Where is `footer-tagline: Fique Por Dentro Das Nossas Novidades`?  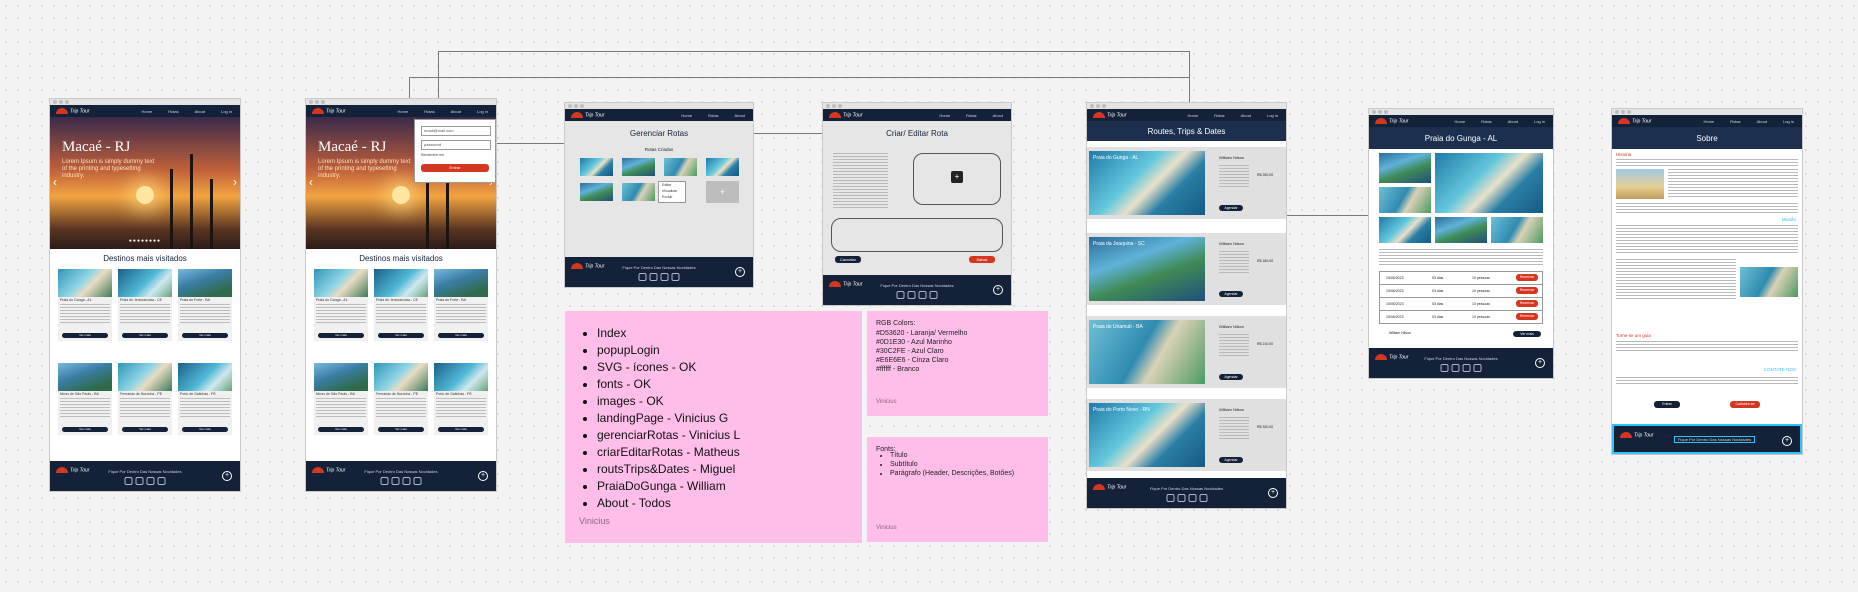 footer-tagline: Fique Por Dentro Das Nossas Novidades is located at coordinates (145, 471).